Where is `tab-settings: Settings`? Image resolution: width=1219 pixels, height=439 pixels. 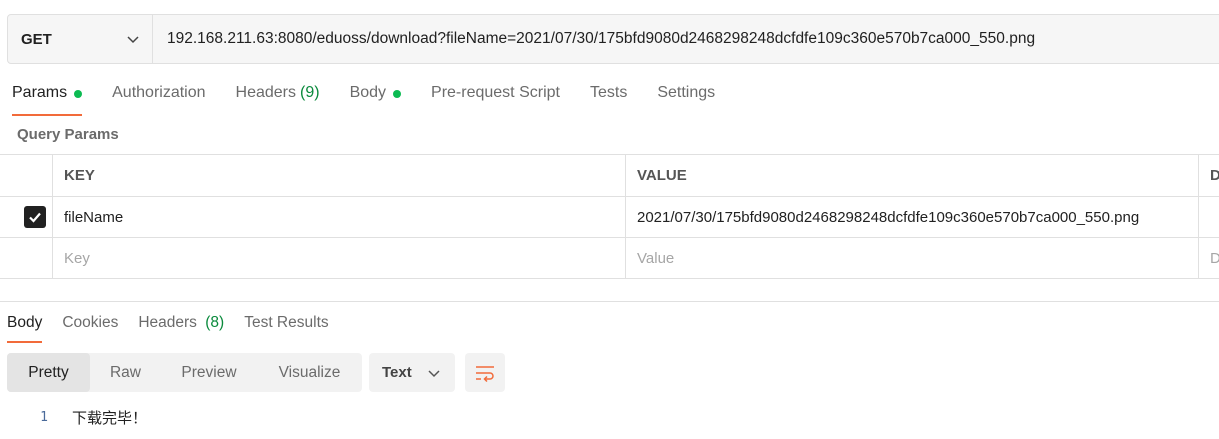 tab-settings: Settings is located at coordinates (686, 99).